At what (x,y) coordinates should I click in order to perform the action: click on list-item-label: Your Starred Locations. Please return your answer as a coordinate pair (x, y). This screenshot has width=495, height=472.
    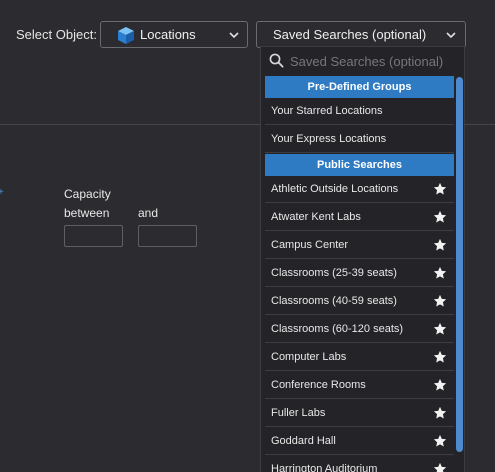
    Looking at the image, I should click on (327, 111).